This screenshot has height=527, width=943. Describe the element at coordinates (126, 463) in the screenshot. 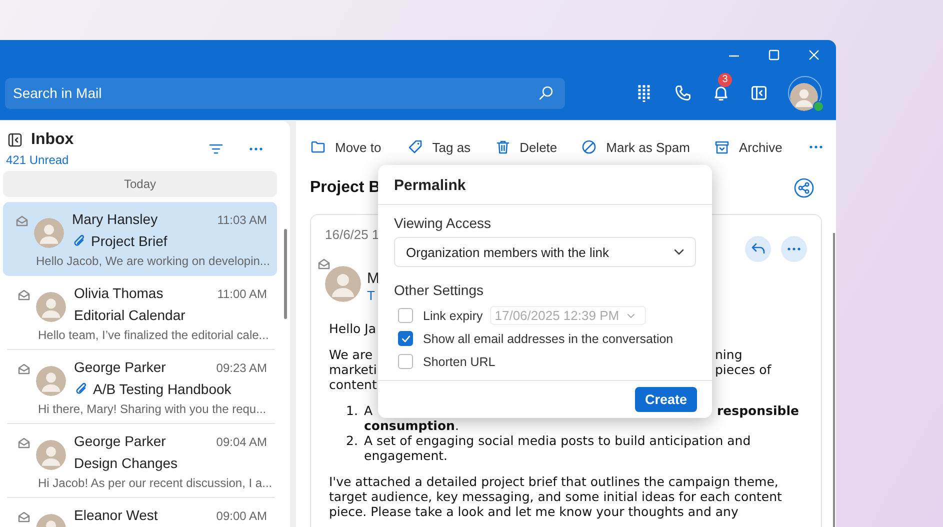

I see `mail-subject: Design Changes` at that location.